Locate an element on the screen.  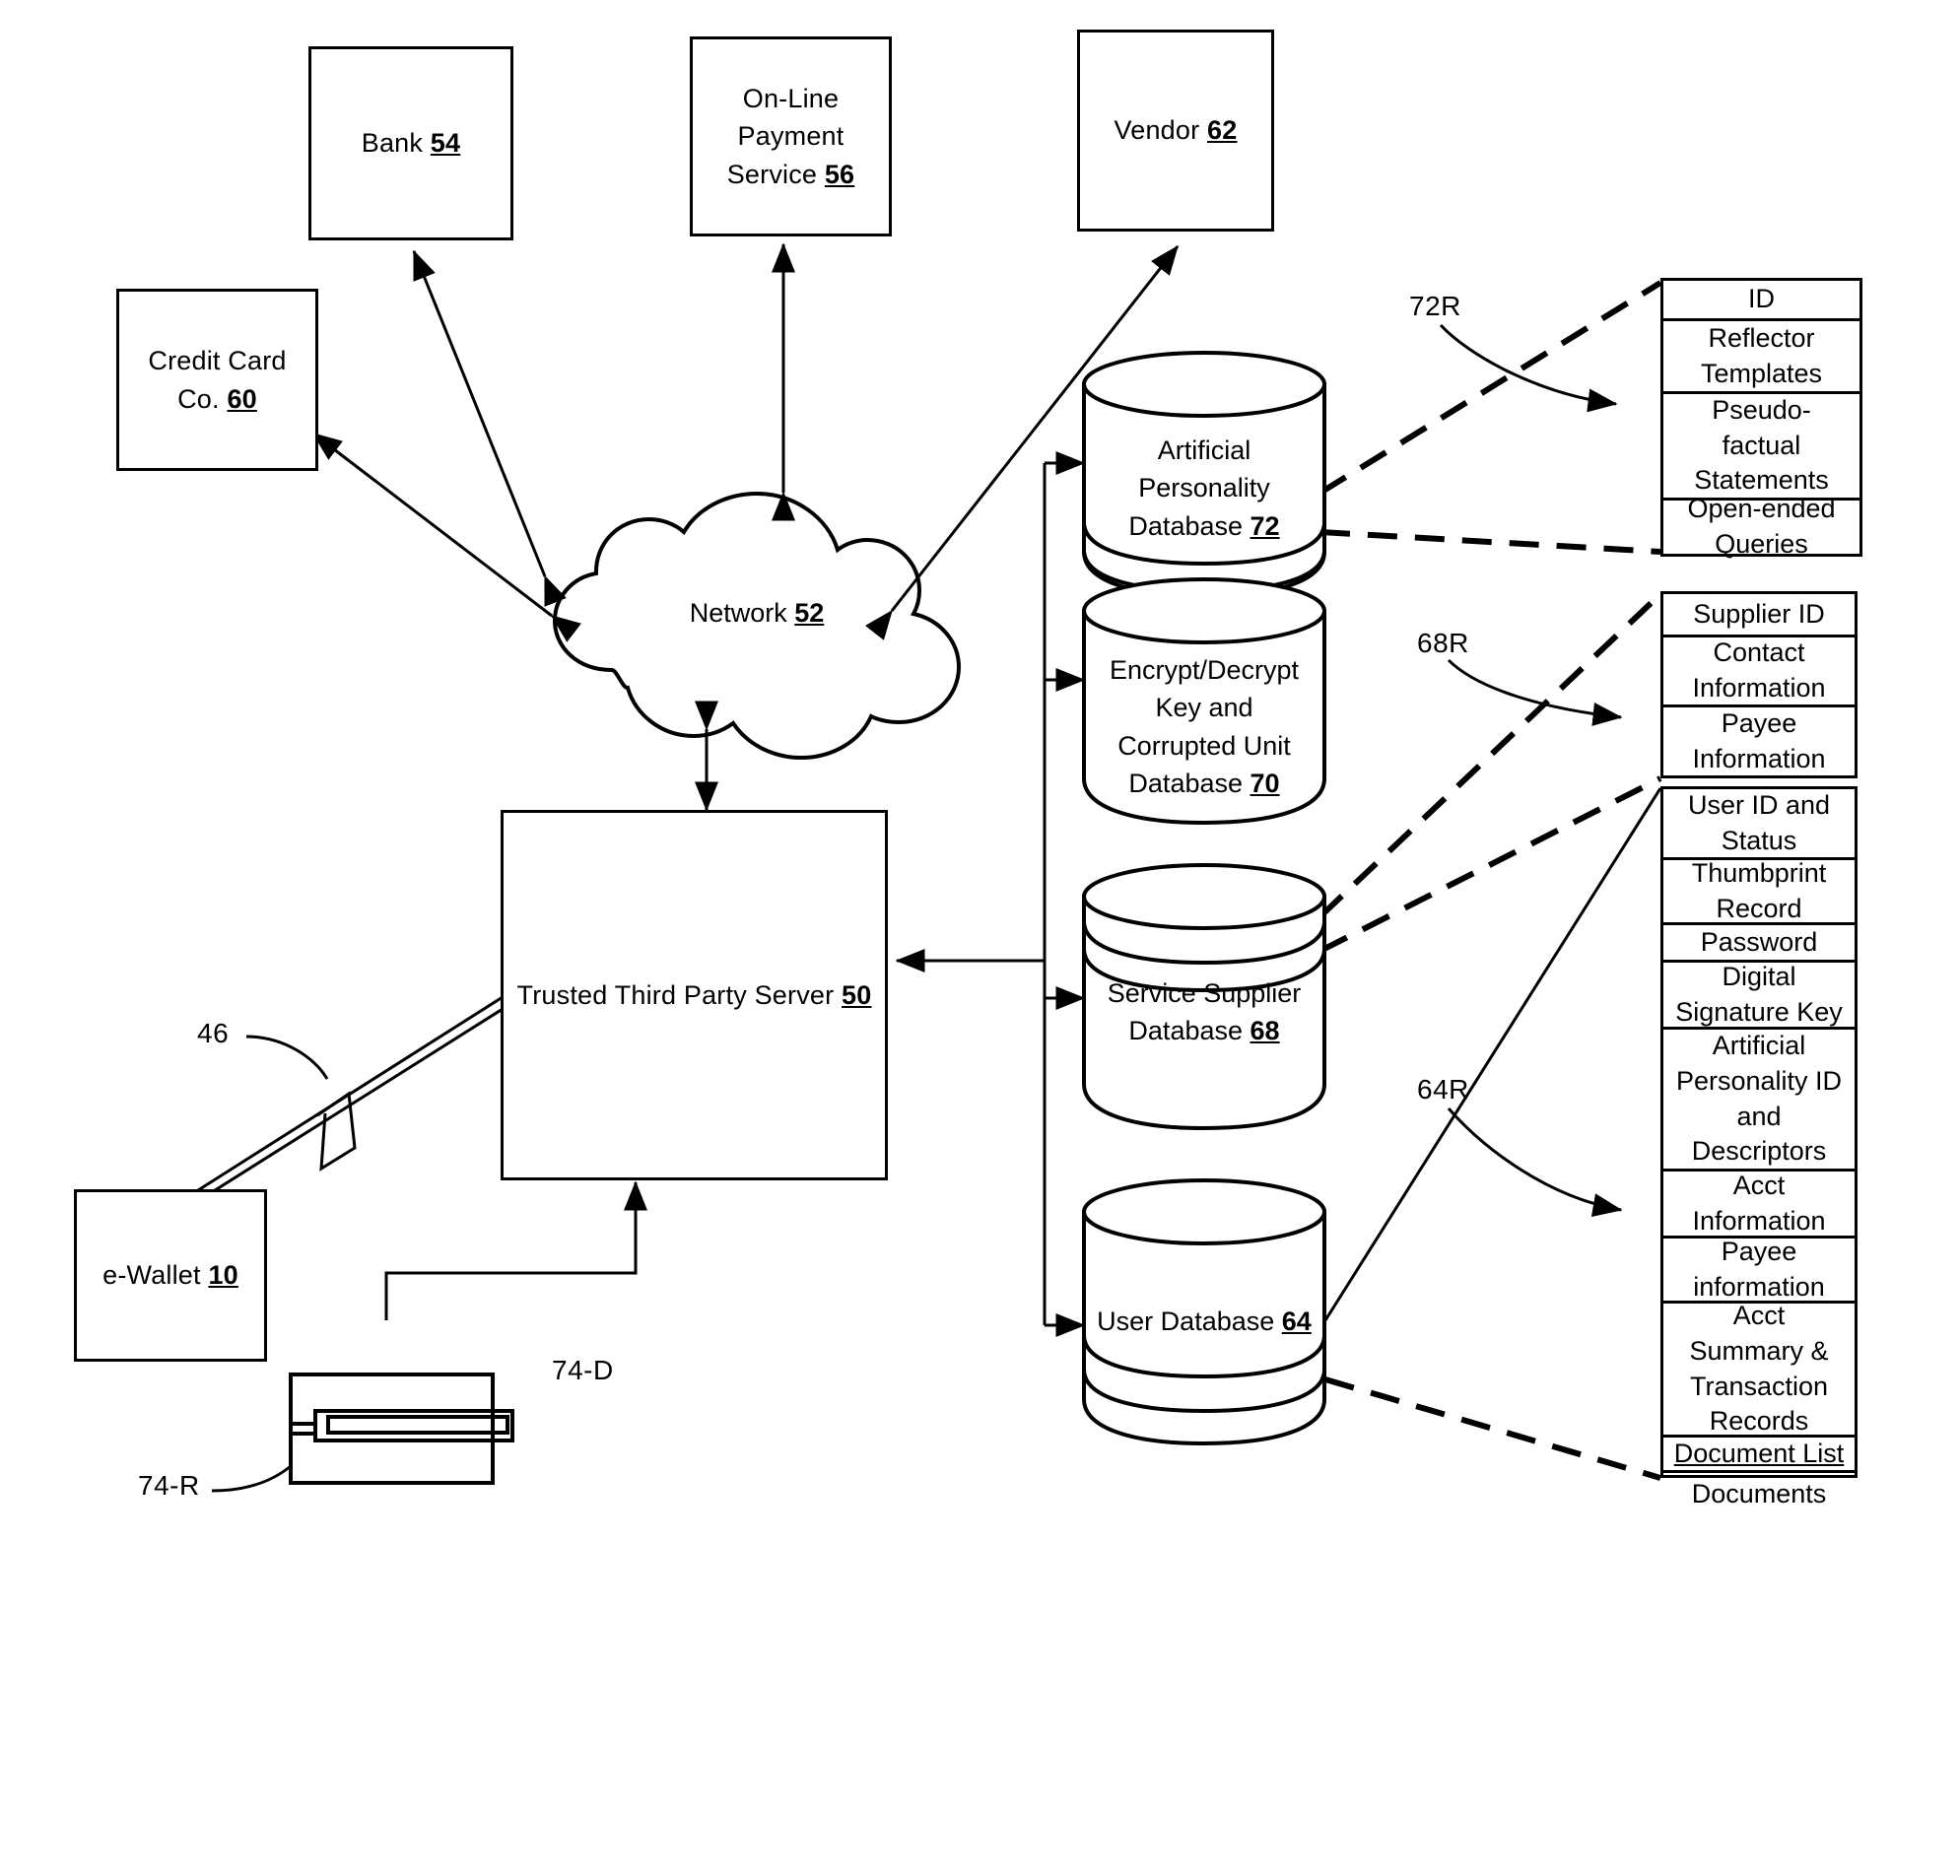
node-network-label: Network 52 is located at coordinates (757, 613).